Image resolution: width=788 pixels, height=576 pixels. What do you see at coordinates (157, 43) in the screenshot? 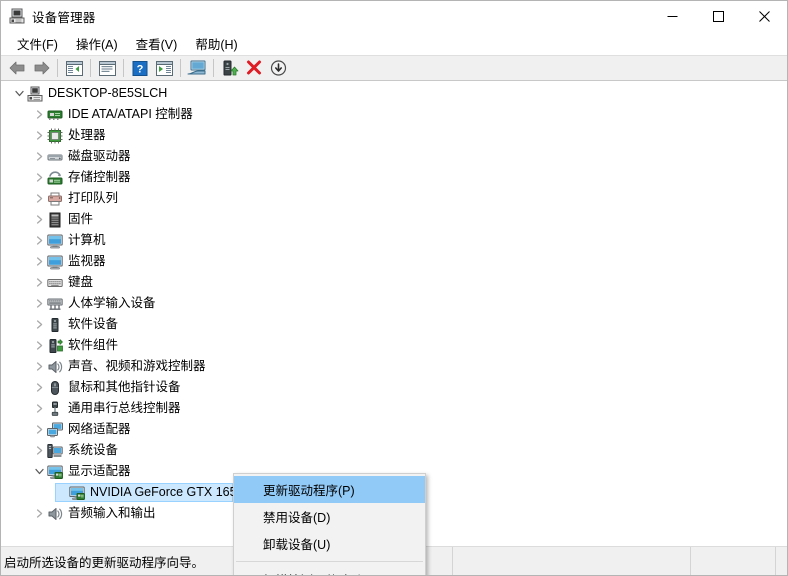
I see `menu-view: 查看(V)` at bounding box center [157, 43].